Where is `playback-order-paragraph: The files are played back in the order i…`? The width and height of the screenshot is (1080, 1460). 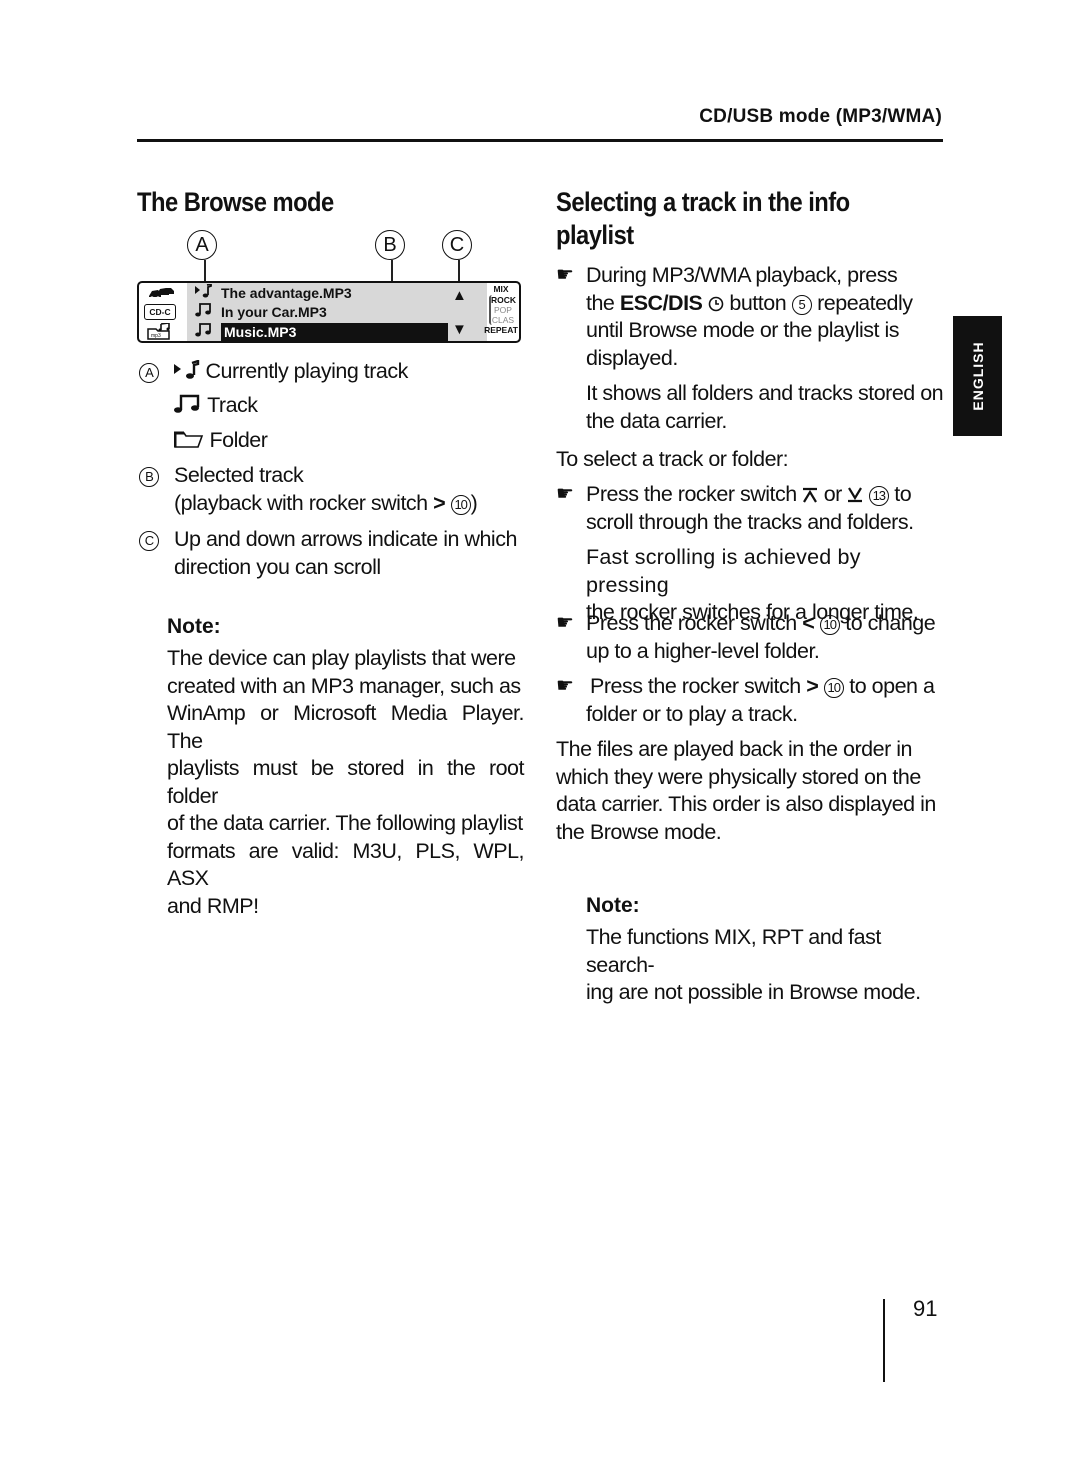
playback-order-paragraph: The files are played back in the order i… is located at coordinates (749, 791).